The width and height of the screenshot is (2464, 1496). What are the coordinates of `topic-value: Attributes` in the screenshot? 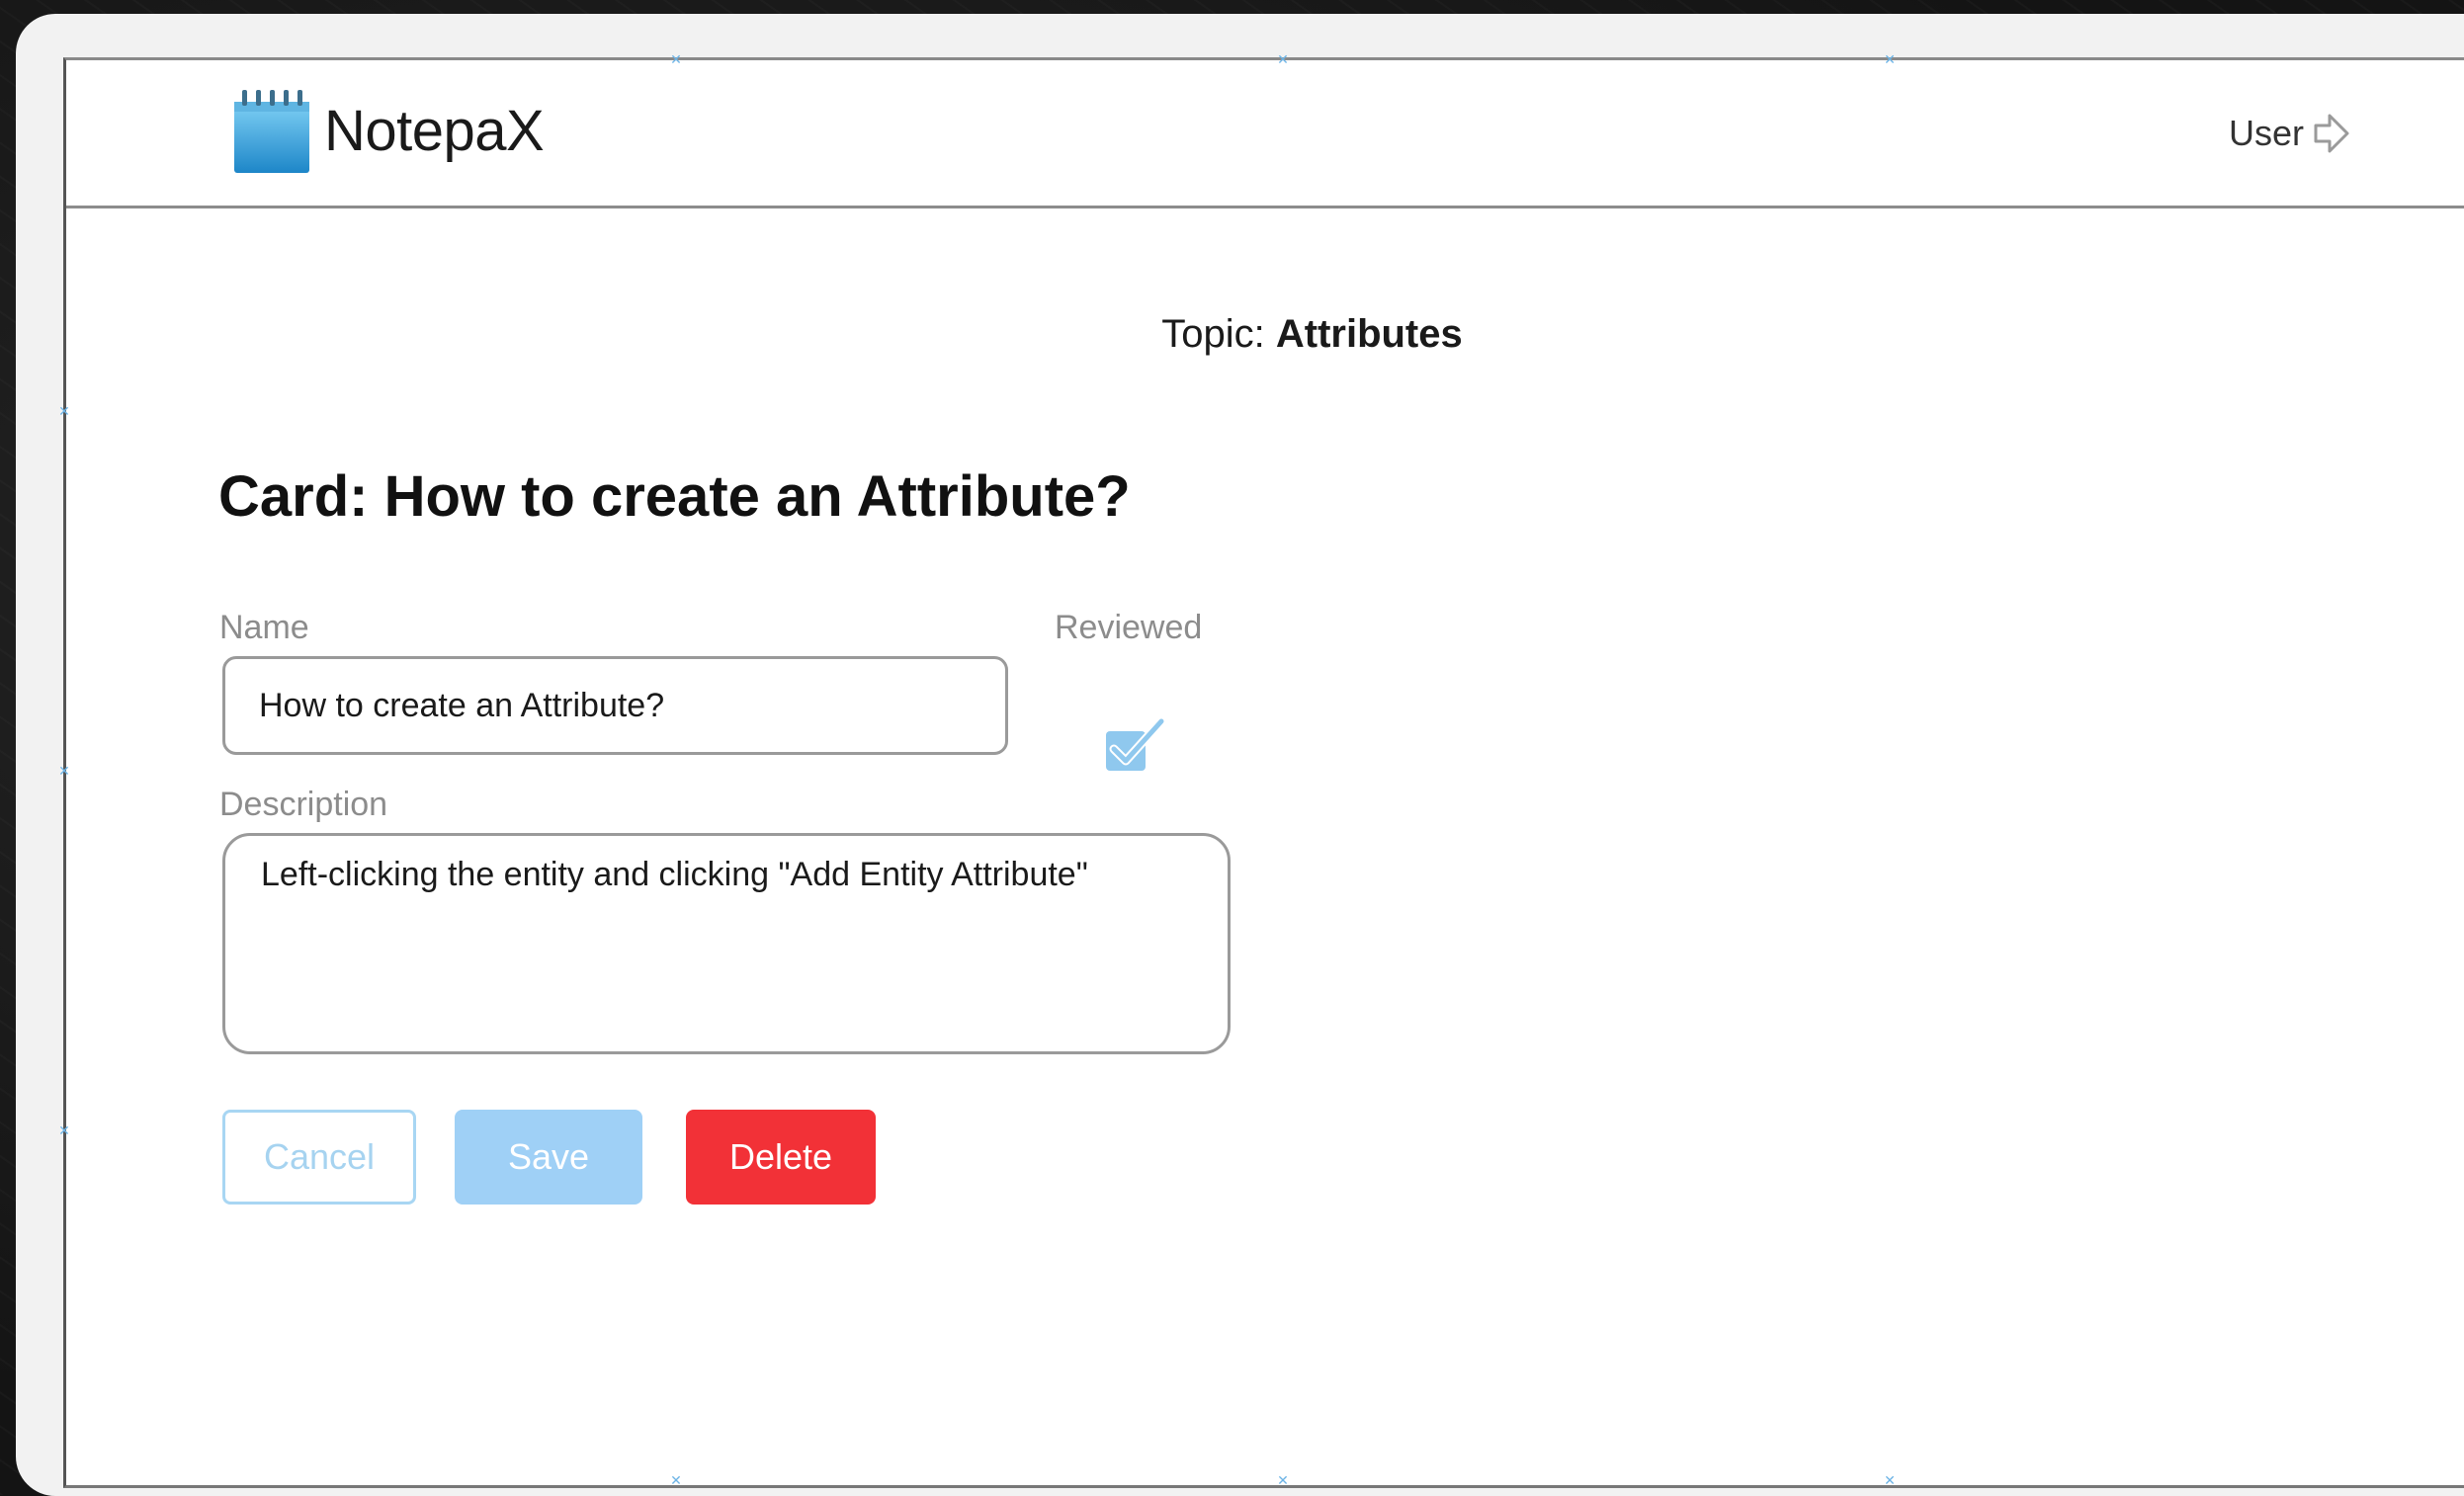 It's located at (1369, 334).